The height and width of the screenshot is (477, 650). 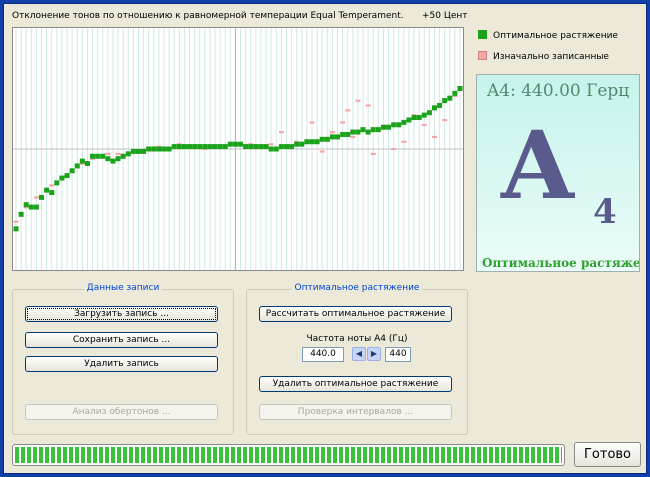 I want to click on note-panel: A4: 440.00 Герц A 4 Оптимальное растяже, so click(x=558, y=173).